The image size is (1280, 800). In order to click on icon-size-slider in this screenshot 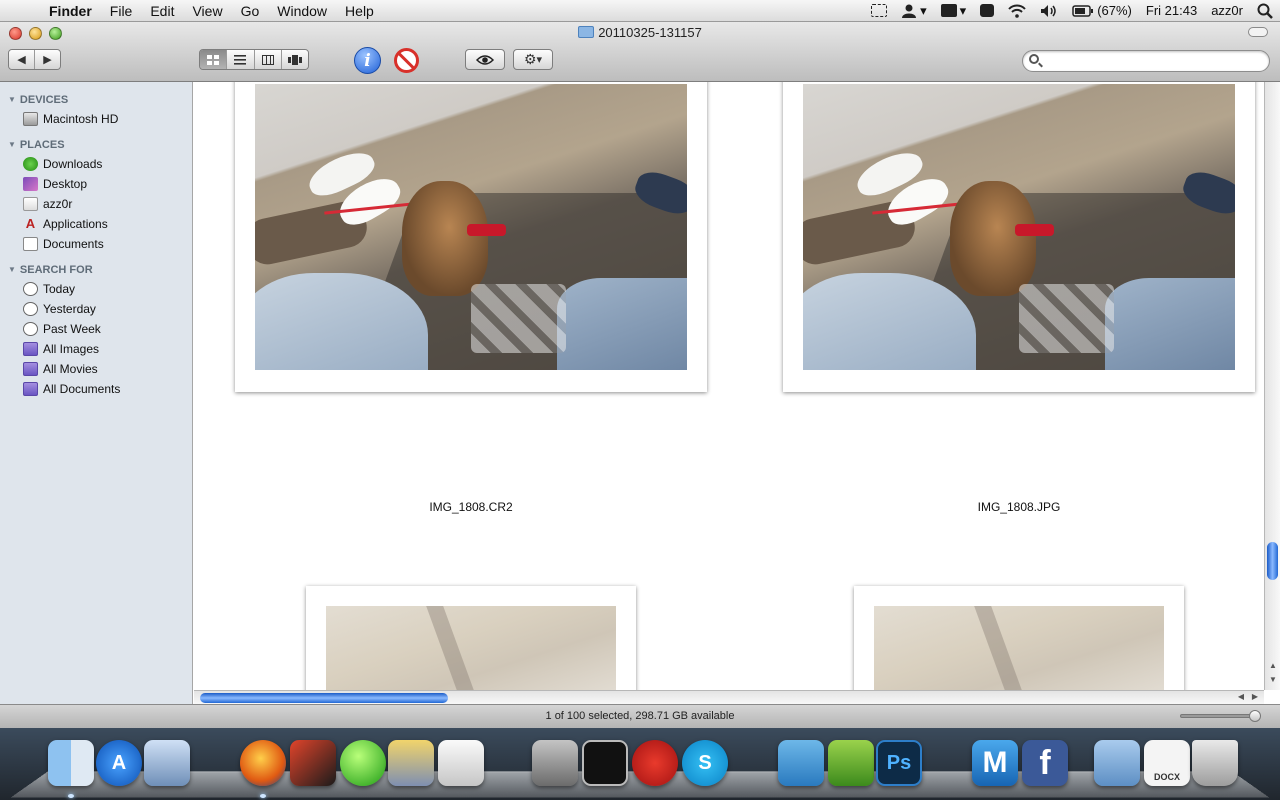, I will do `click(1220, 716)`.